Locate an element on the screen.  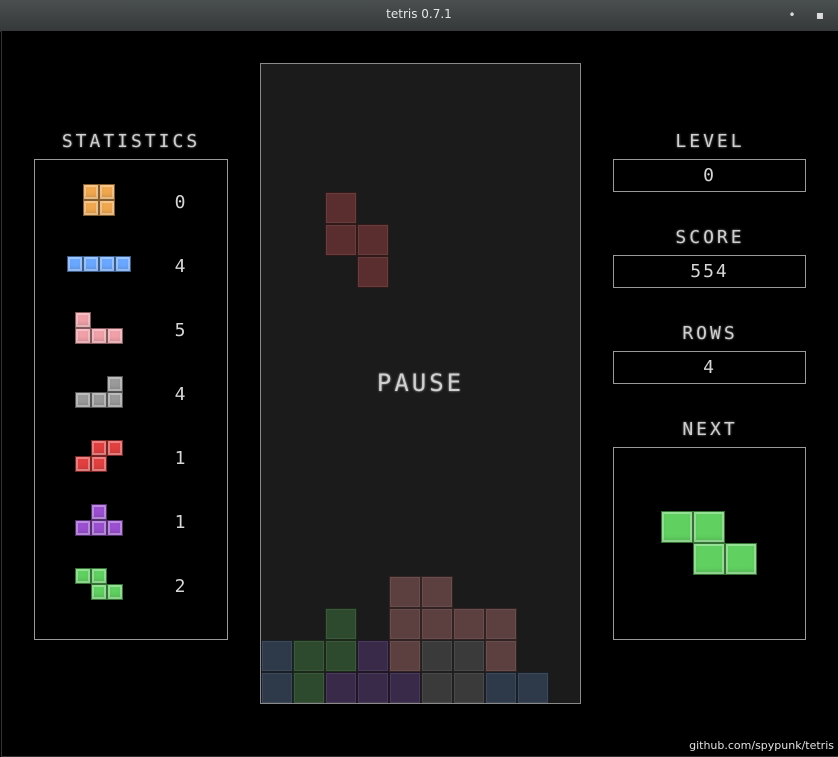
statistics-row: 0 is located at coordinates (131, 204).